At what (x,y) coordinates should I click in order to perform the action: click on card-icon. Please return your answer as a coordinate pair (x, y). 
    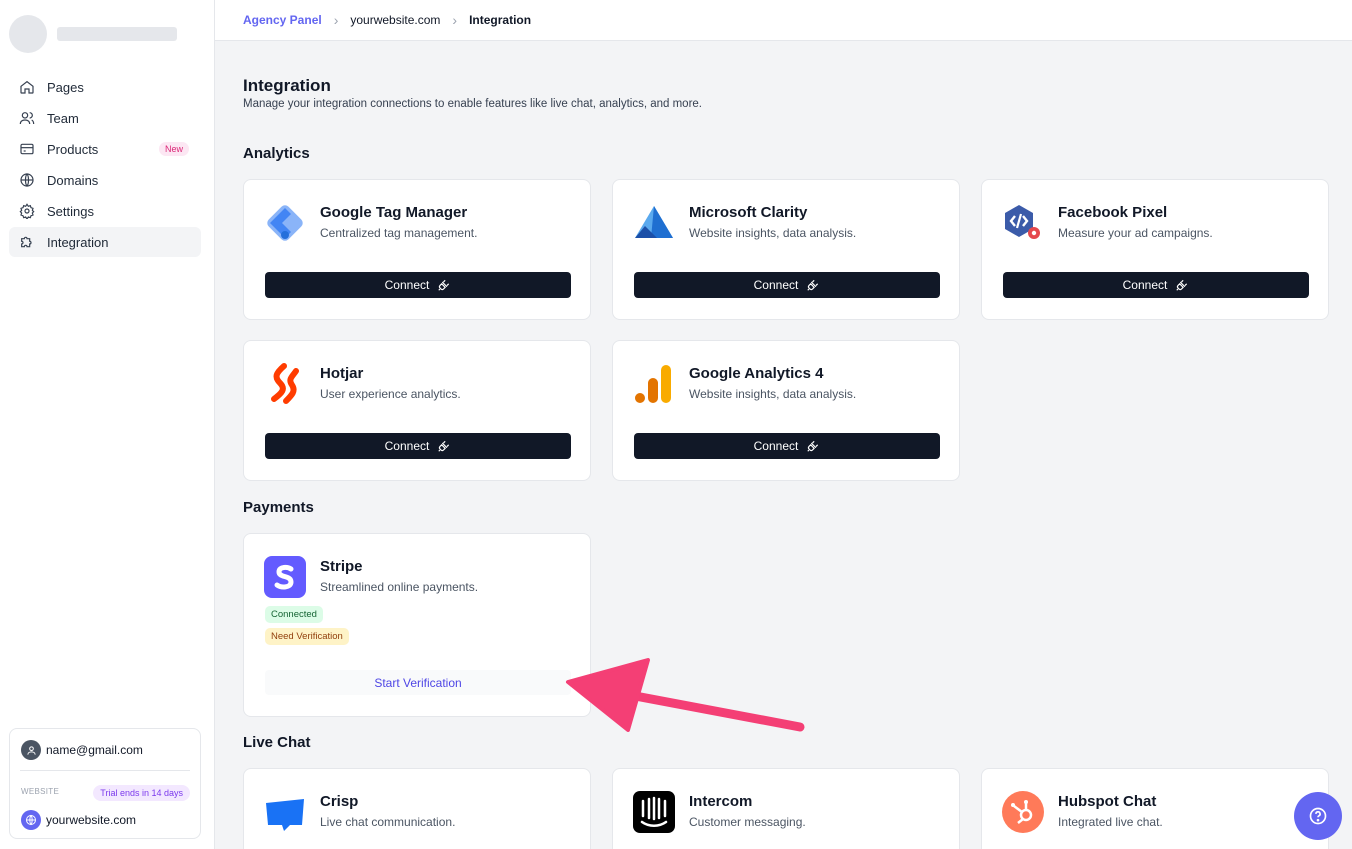
    Looking at the image, I should click on (27, 149).